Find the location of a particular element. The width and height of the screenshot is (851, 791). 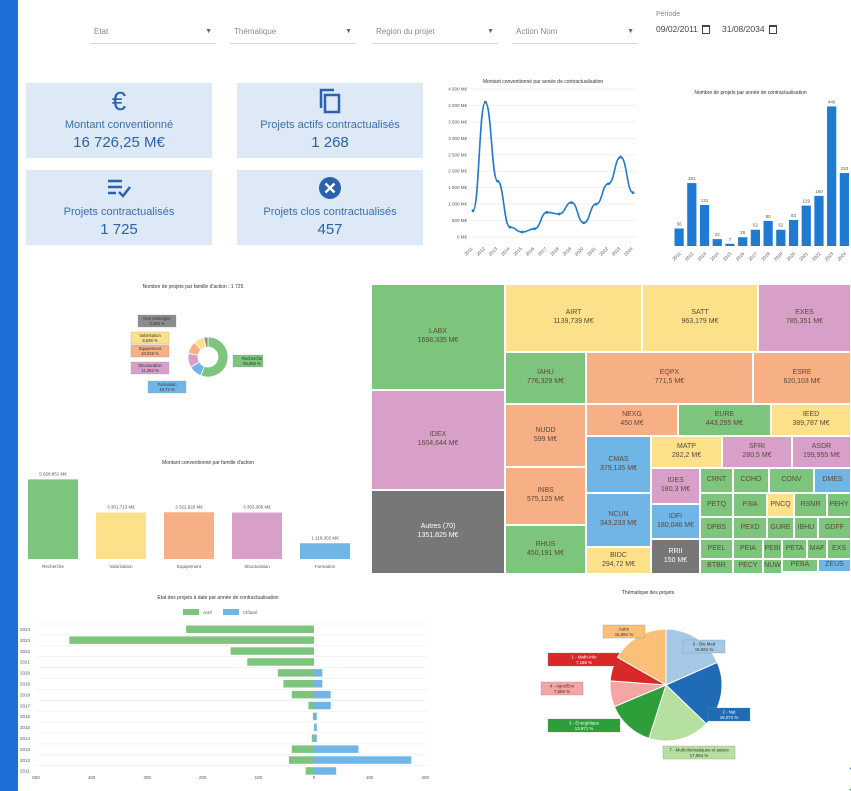

treemap-cell: COHO is located at coordinates (751, 480).